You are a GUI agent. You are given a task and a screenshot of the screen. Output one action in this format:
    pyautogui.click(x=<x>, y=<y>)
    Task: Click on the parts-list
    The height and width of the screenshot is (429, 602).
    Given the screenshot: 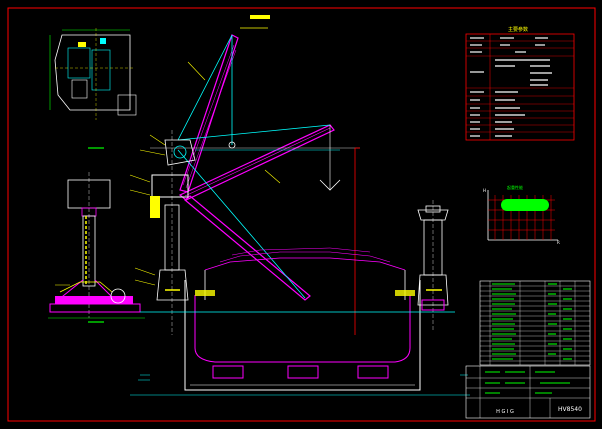 What is the action you would take?
    pyautogui.click(x=535, y=323)
    